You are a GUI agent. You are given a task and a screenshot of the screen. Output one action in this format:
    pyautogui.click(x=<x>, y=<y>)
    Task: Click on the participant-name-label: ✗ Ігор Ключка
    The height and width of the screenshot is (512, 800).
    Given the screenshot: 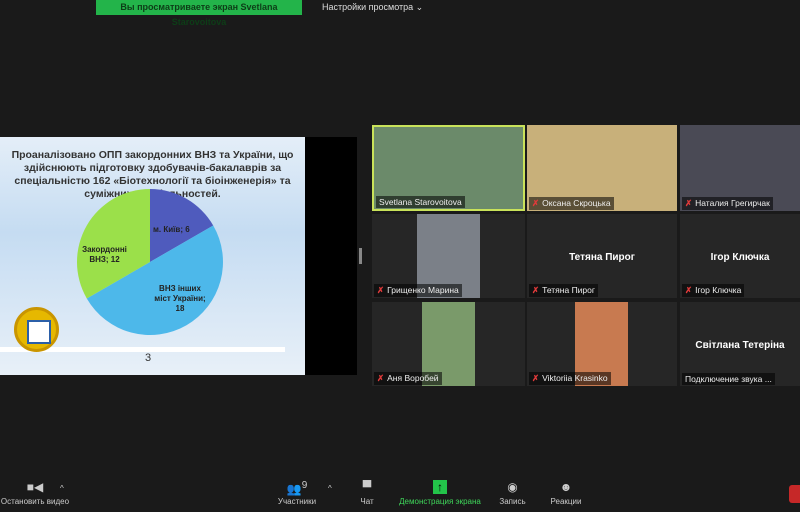 What is the action you would take?
    pyautogui.click(x=713, y=290)
    